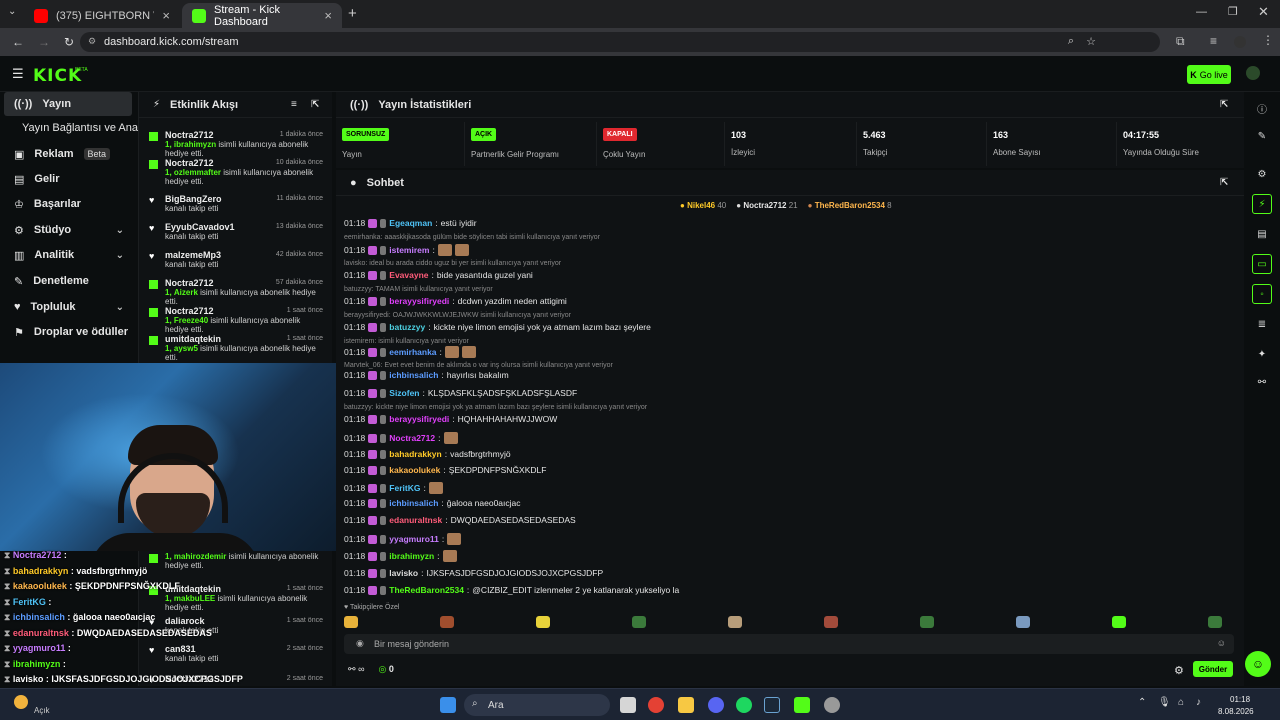  What do you see at coordinates (68, 179) in the screenshot?
I see `sidebar-item-gelir: ▤ Gelir` at bounding box center [68, 179].